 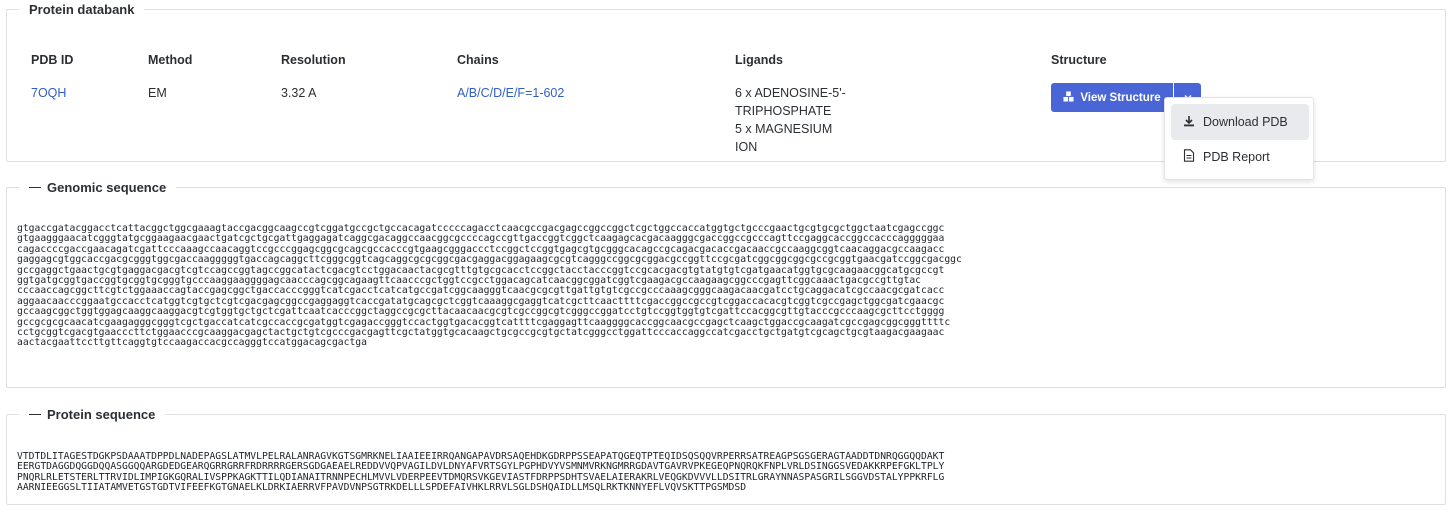 What do you see at coordinates (759, 60) in the screenshot?
I see `header-ligands: Ligands` at bounding box center [759, 60].